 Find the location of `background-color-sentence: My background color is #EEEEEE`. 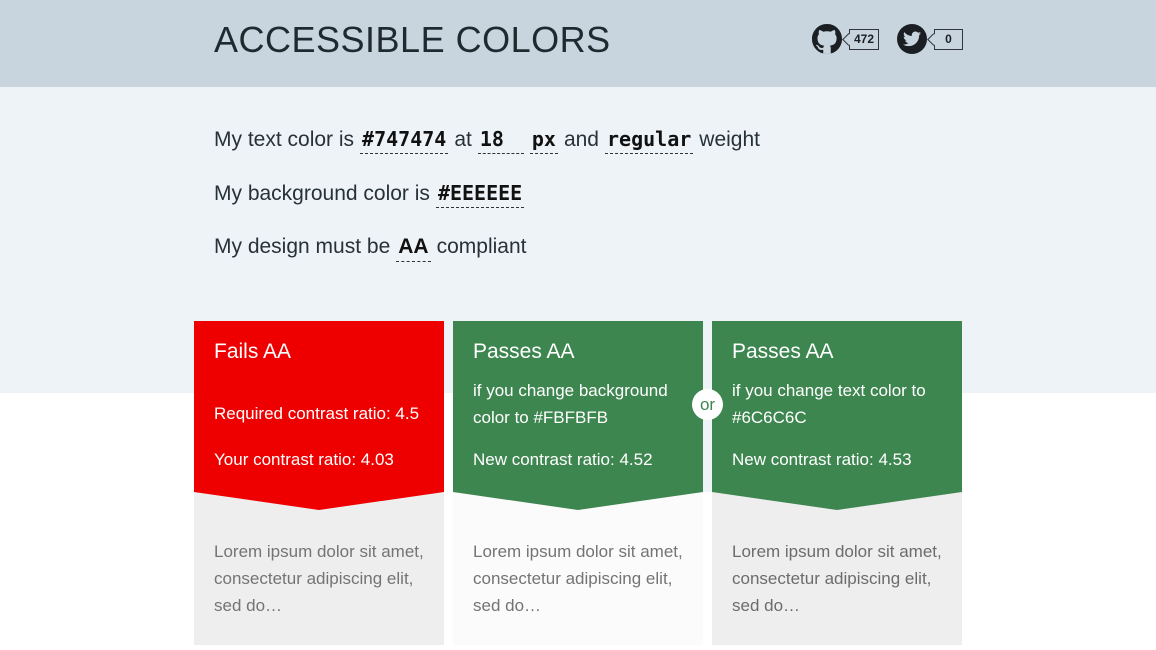

background-color-sentence: My background color is #EEEEEE is located at coordinates (369, 194).